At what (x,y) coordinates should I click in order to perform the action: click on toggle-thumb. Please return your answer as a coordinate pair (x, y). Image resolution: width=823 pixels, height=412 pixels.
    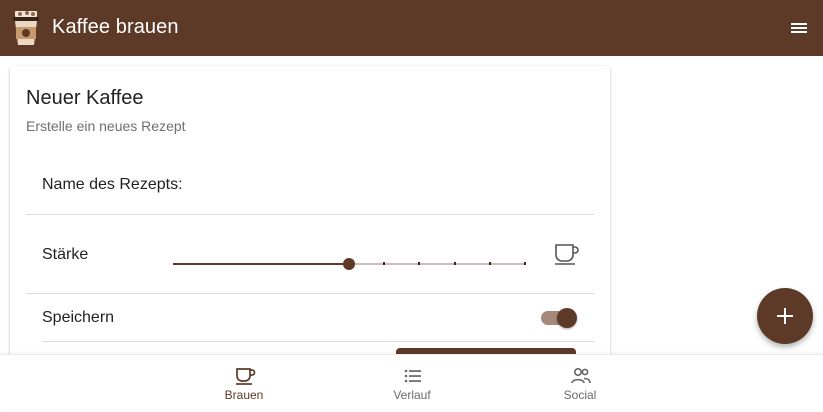
    Looking at the image, I should click on (567, 318).